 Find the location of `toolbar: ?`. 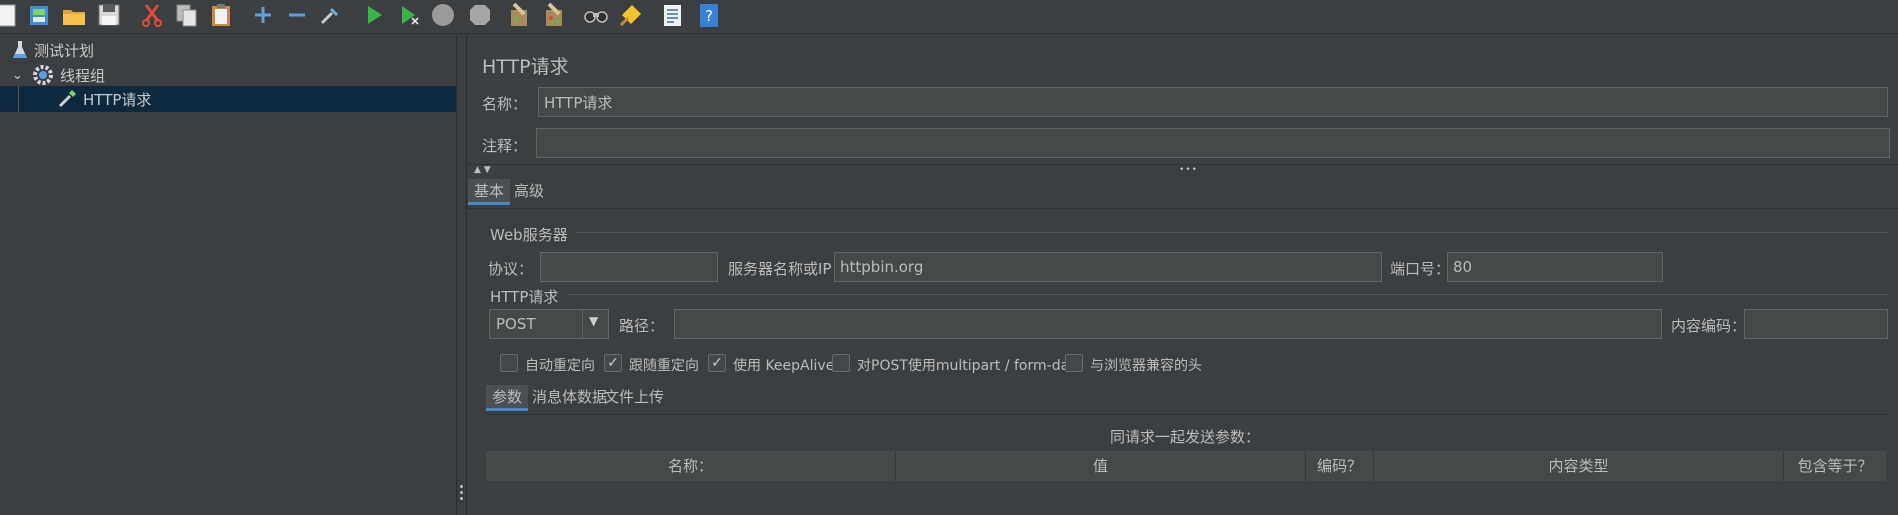

toolbar: ? is located at coordinates (949, 17).